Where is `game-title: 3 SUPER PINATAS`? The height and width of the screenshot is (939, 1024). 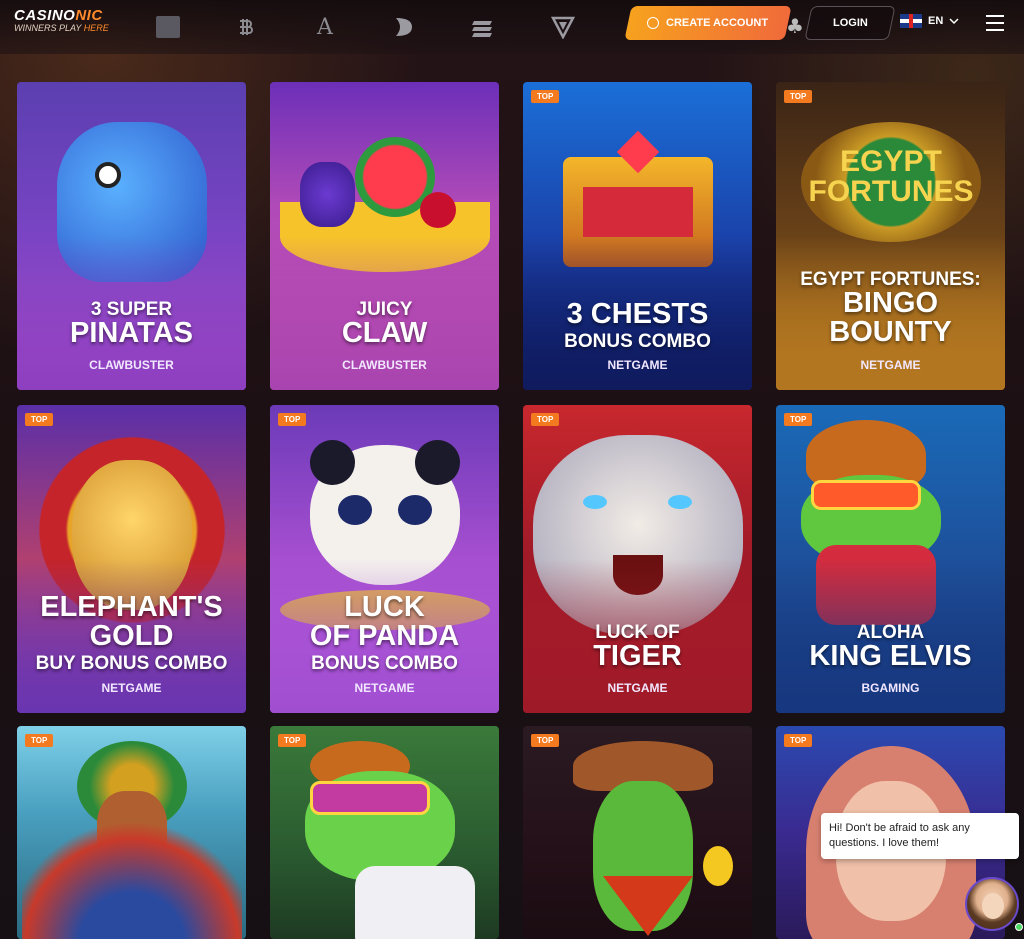 game-title: 3 SUPER PINATAS is located at coordinates (131, 324).